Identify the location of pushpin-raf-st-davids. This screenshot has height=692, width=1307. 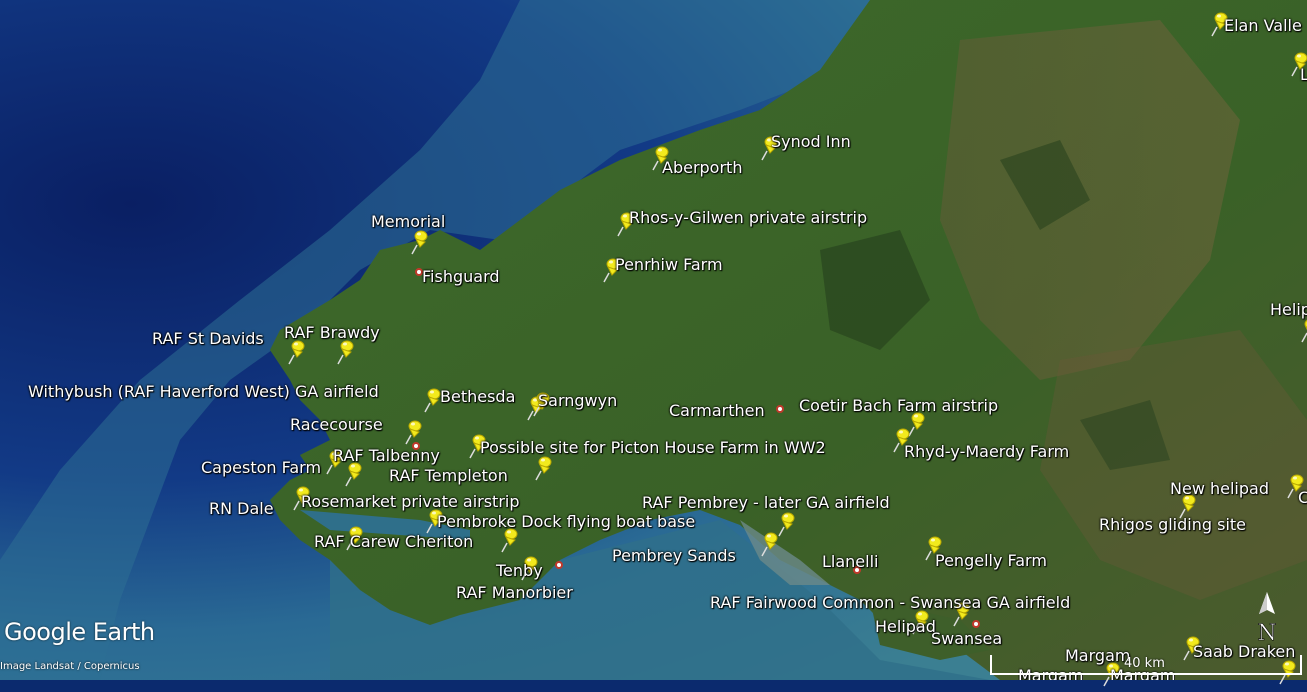
(295, 353).